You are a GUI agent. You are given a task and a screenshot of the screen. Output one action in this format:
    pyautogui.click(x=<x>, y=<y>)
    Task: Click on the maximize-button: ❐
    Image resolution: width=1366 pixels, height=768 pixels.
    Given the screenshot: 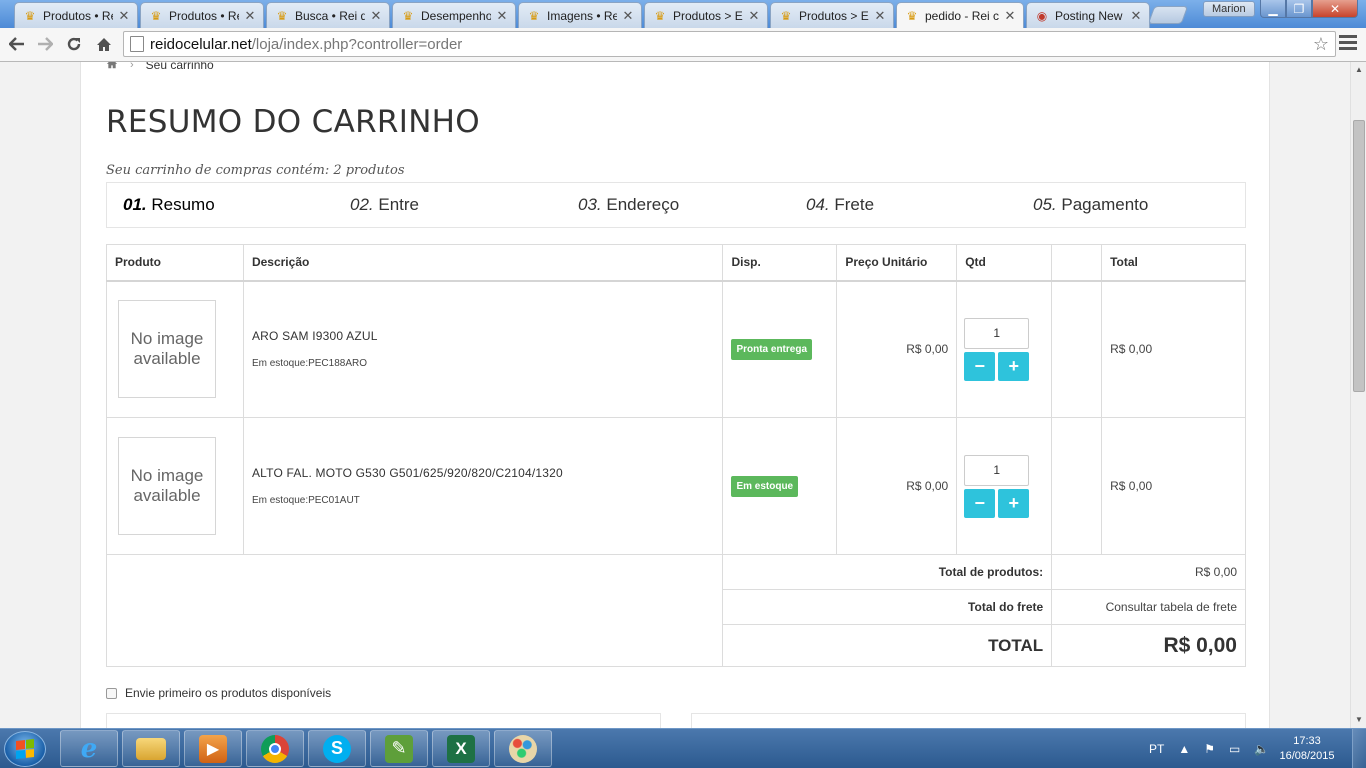 What is the action you would take?
    pyautogui.click(x=1299, y=9)
    